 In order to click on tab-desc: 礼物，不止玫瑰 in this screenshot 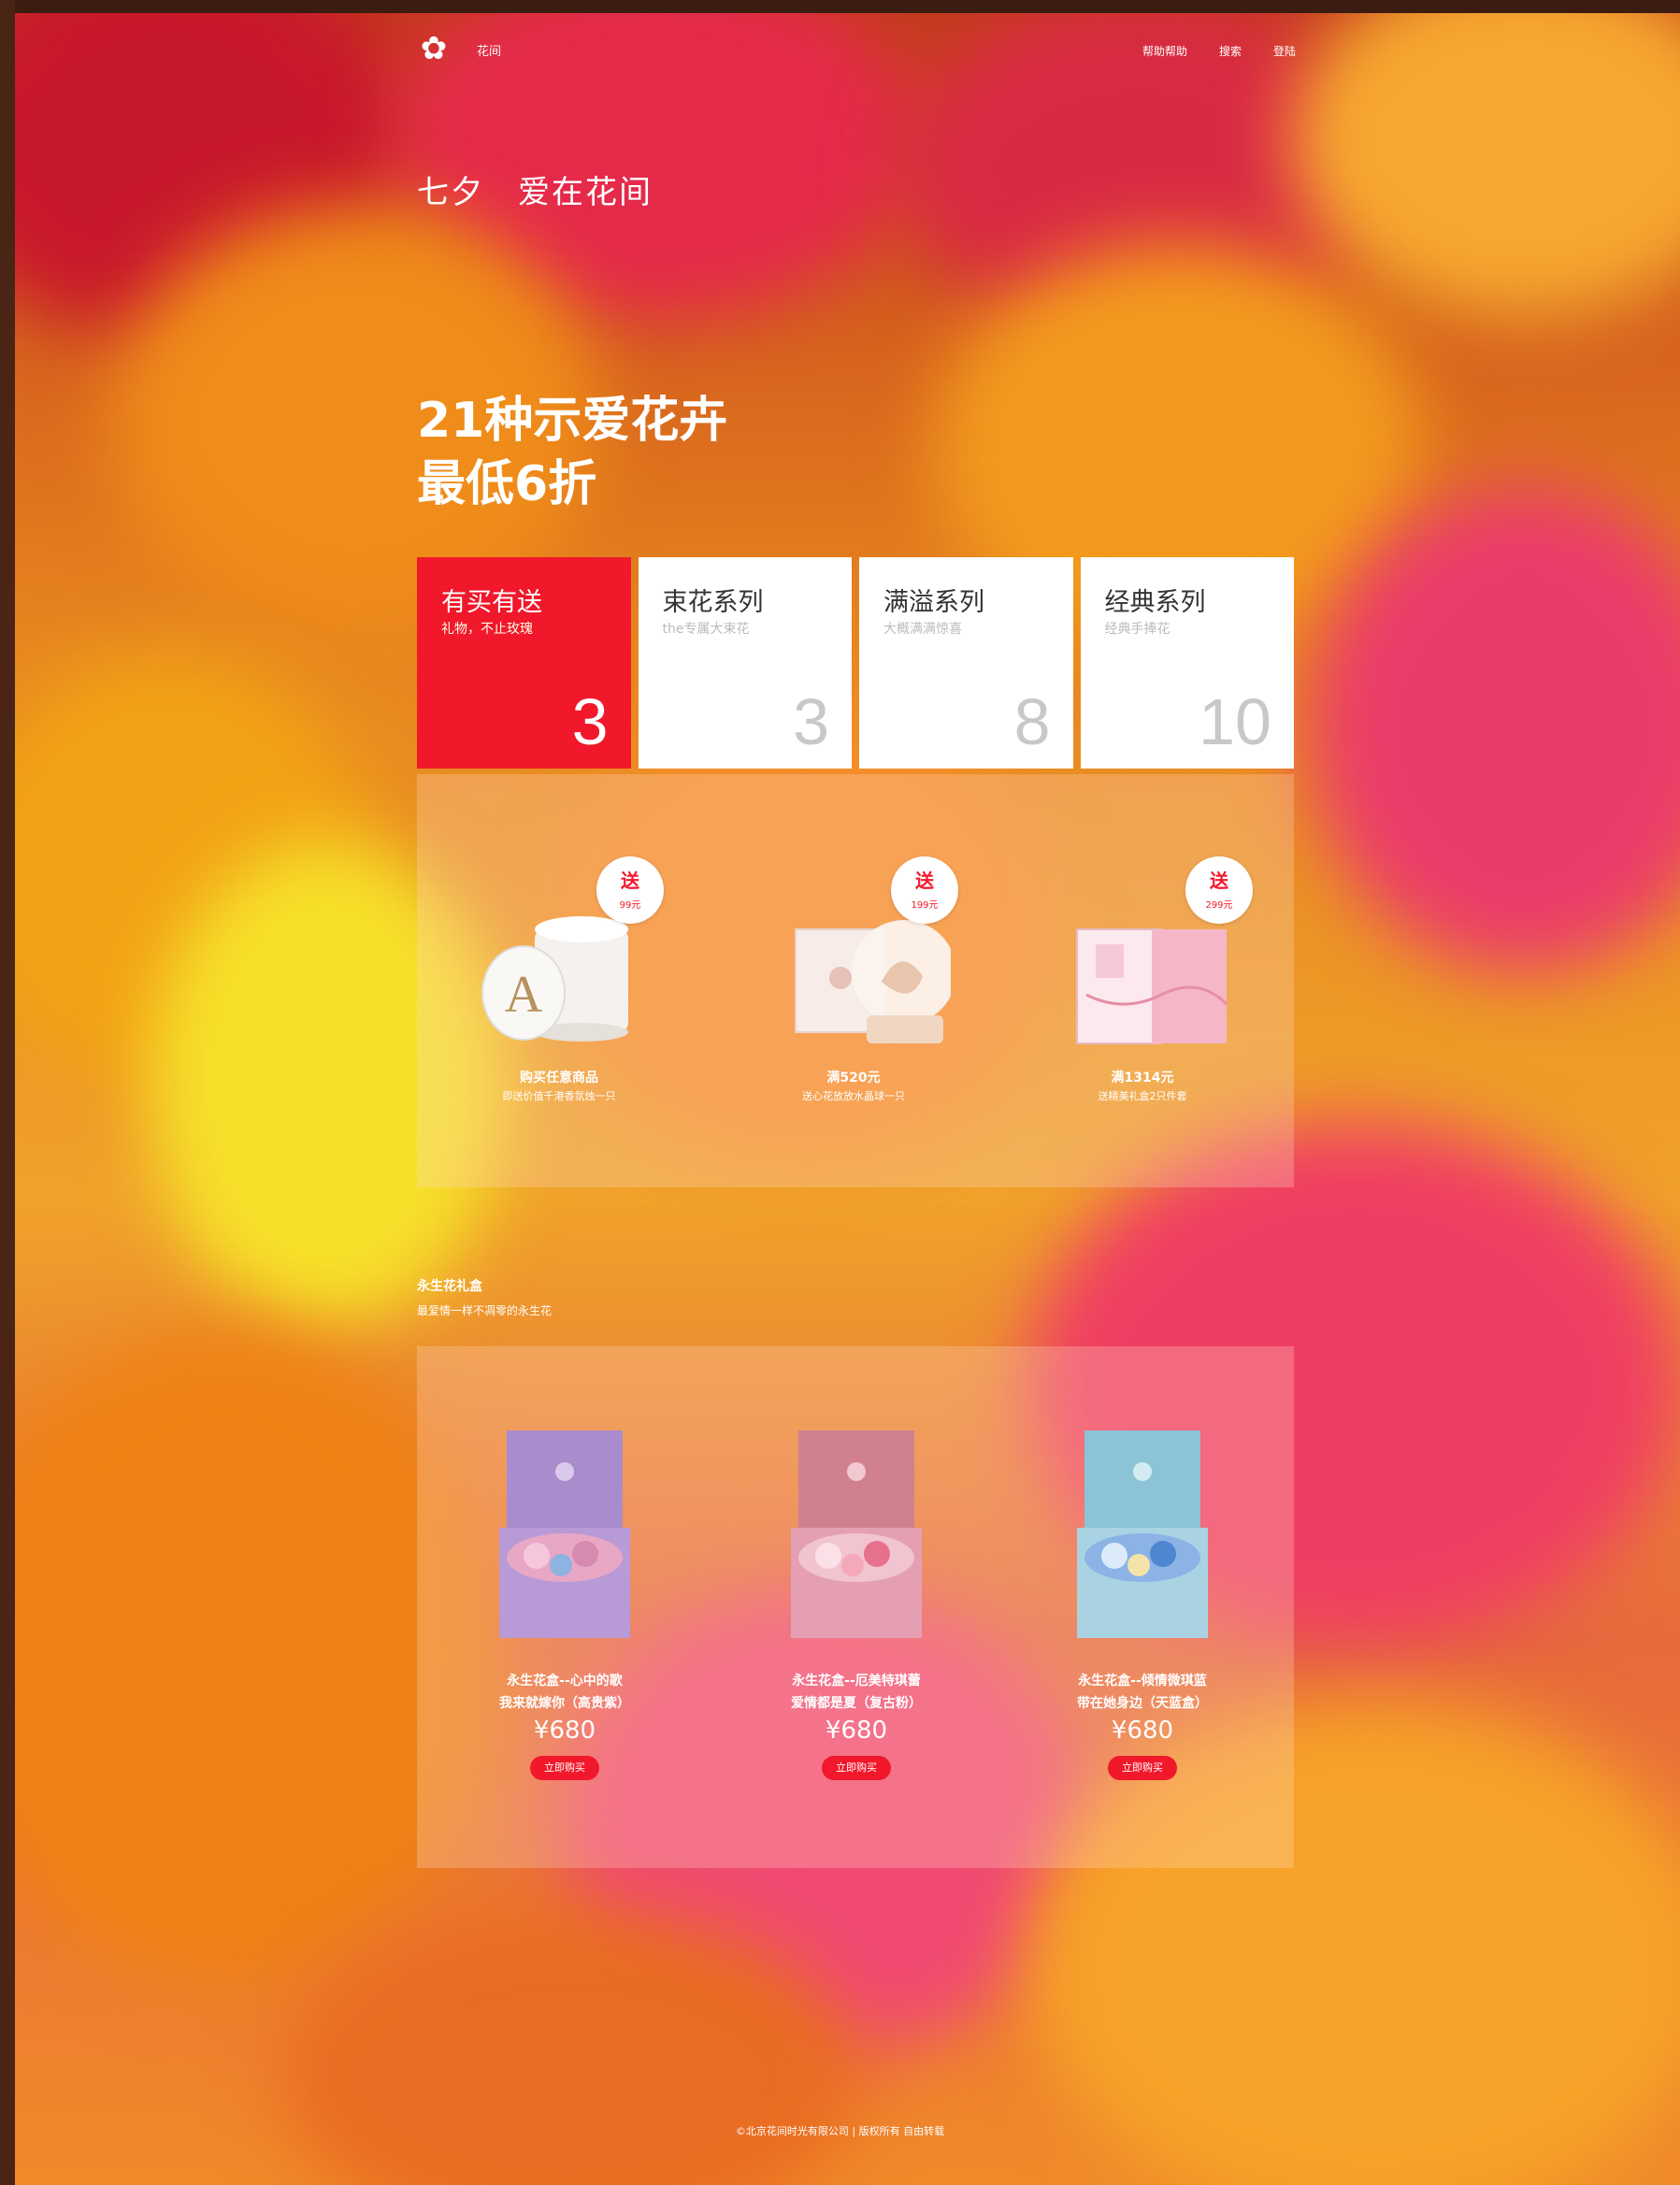, I will do `click(487, 629)`.